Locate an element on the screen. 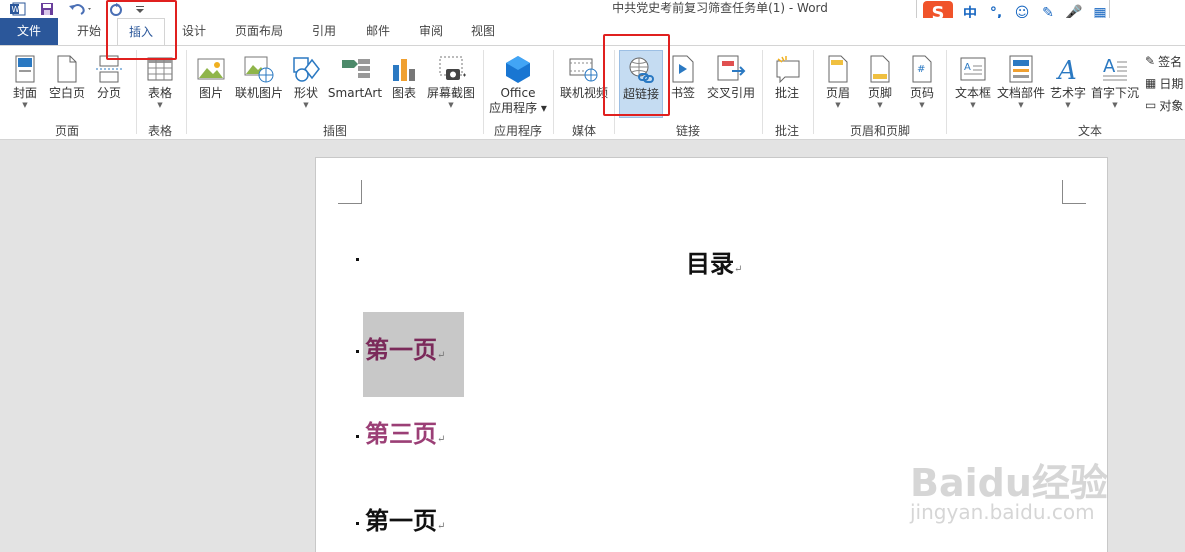 This screenshot has height=552, width=1185. toc-link-page-three: 第三页↵ is located at coordinates (405, 431).